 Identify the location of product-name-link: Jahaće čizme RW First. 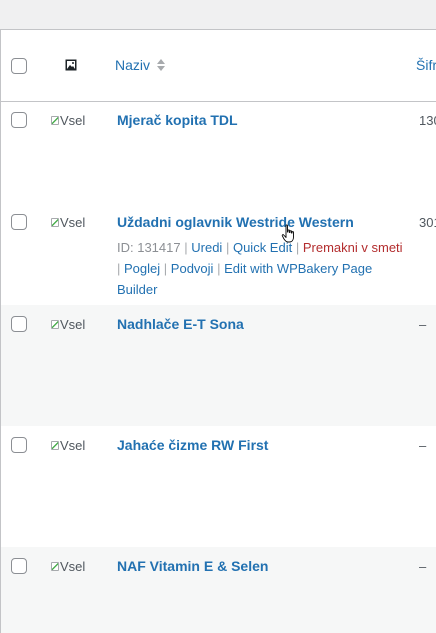
(192, 445).